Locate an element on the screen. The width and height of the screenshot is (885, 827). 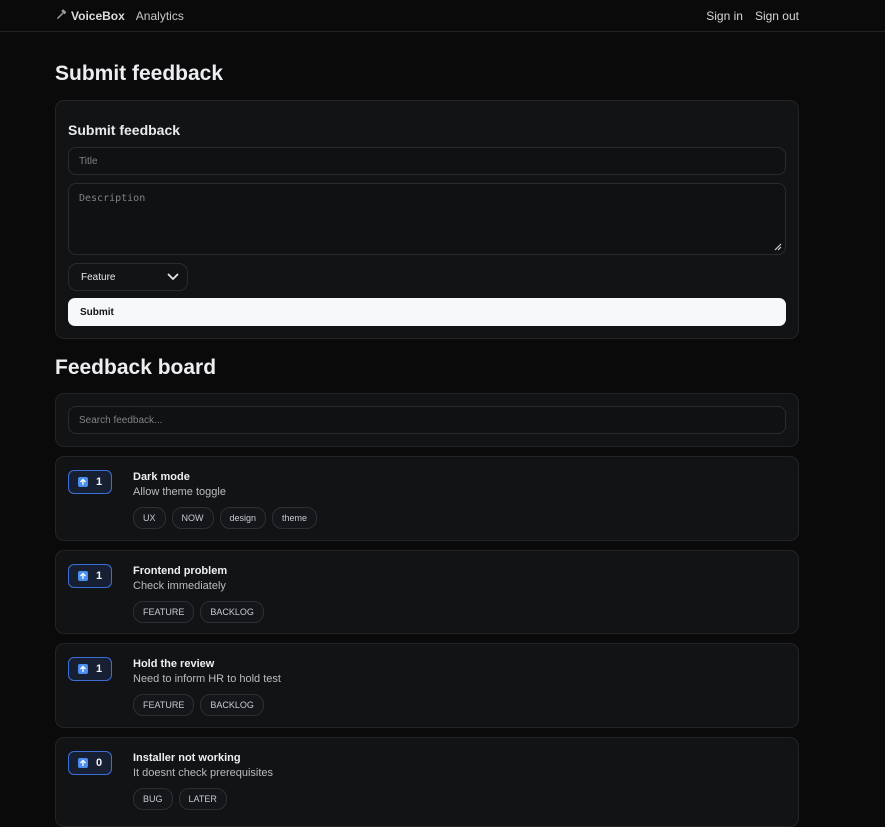
item-title: Hold the review is located at coordinates (173, 664).